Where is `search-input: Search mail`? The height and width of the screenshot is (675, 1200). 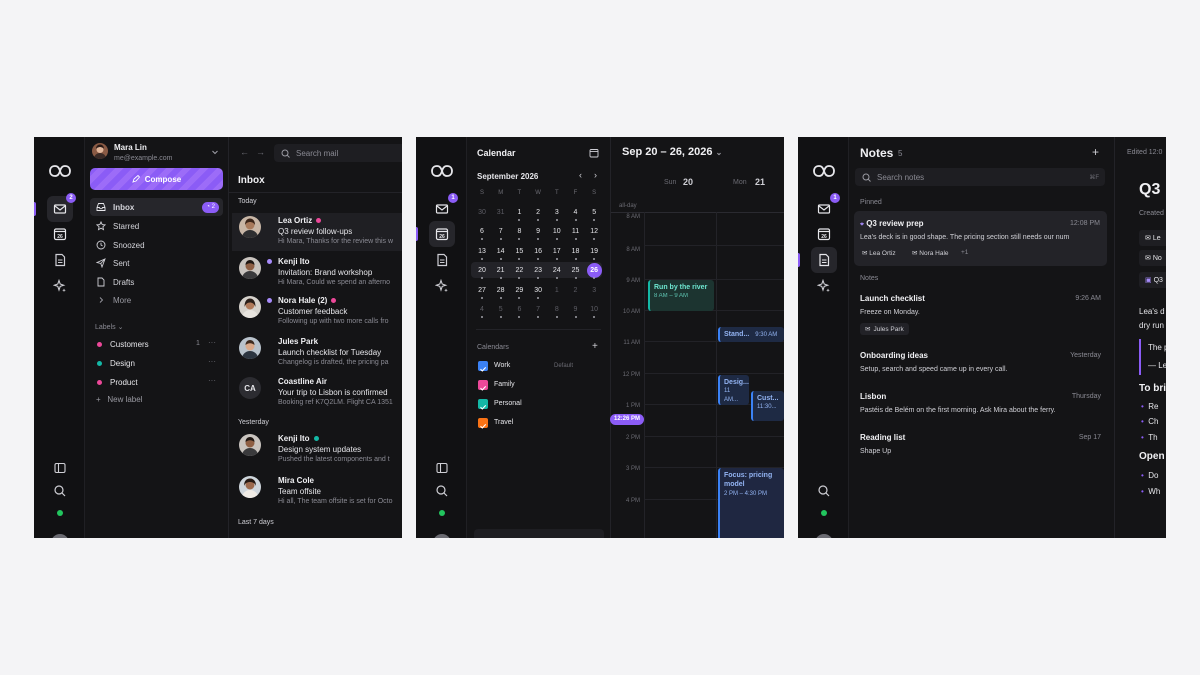 search-input: Search mail is located at coordinates (338, 153).